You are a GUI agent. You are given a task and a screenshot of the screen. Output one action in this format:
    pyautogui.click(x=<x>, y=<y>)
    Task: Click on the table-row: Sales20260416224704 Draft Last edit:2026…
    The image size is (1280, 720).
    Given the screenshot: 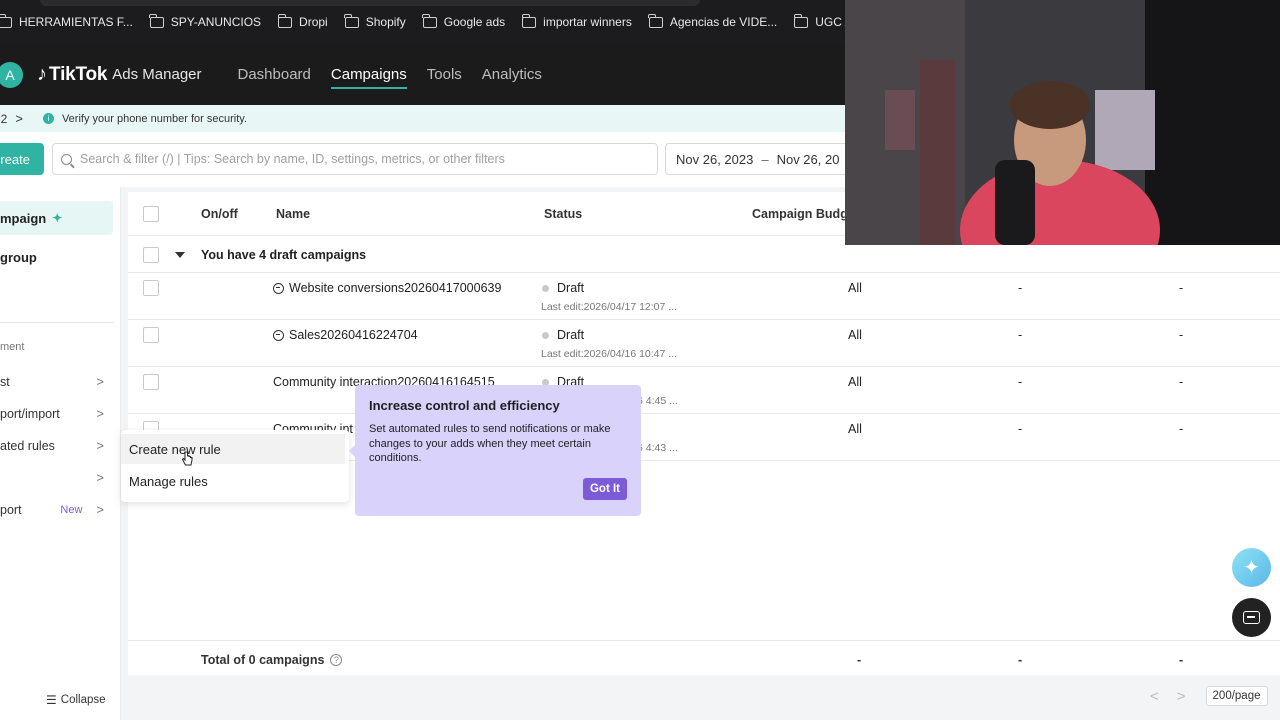 What is the action you would take?
    pyautogui.click(x=704, y=343)
    